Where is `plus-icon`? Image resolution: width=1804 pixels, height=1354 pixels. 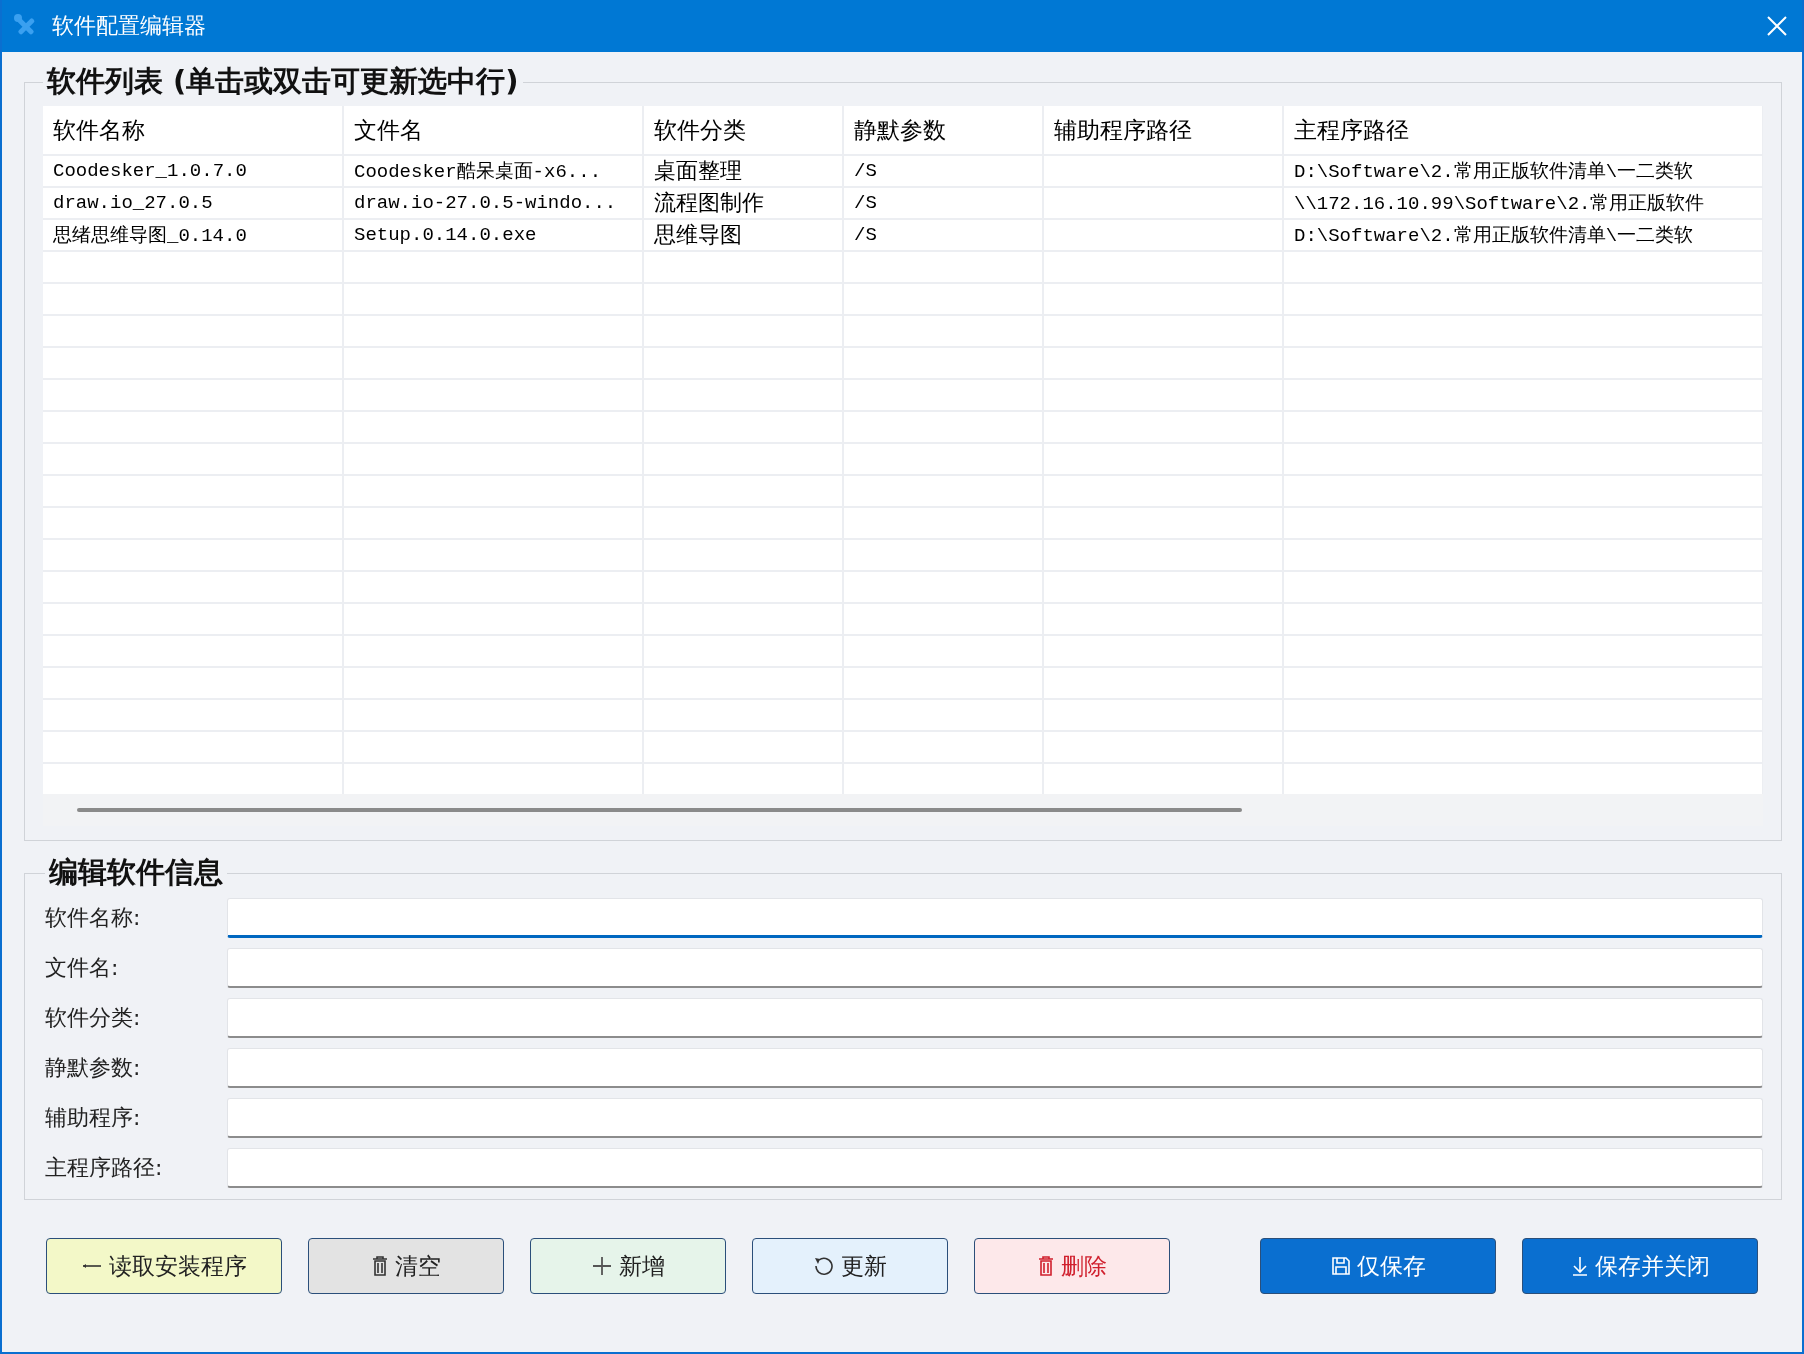
plus-icon is located at coordinates (602, 1266).